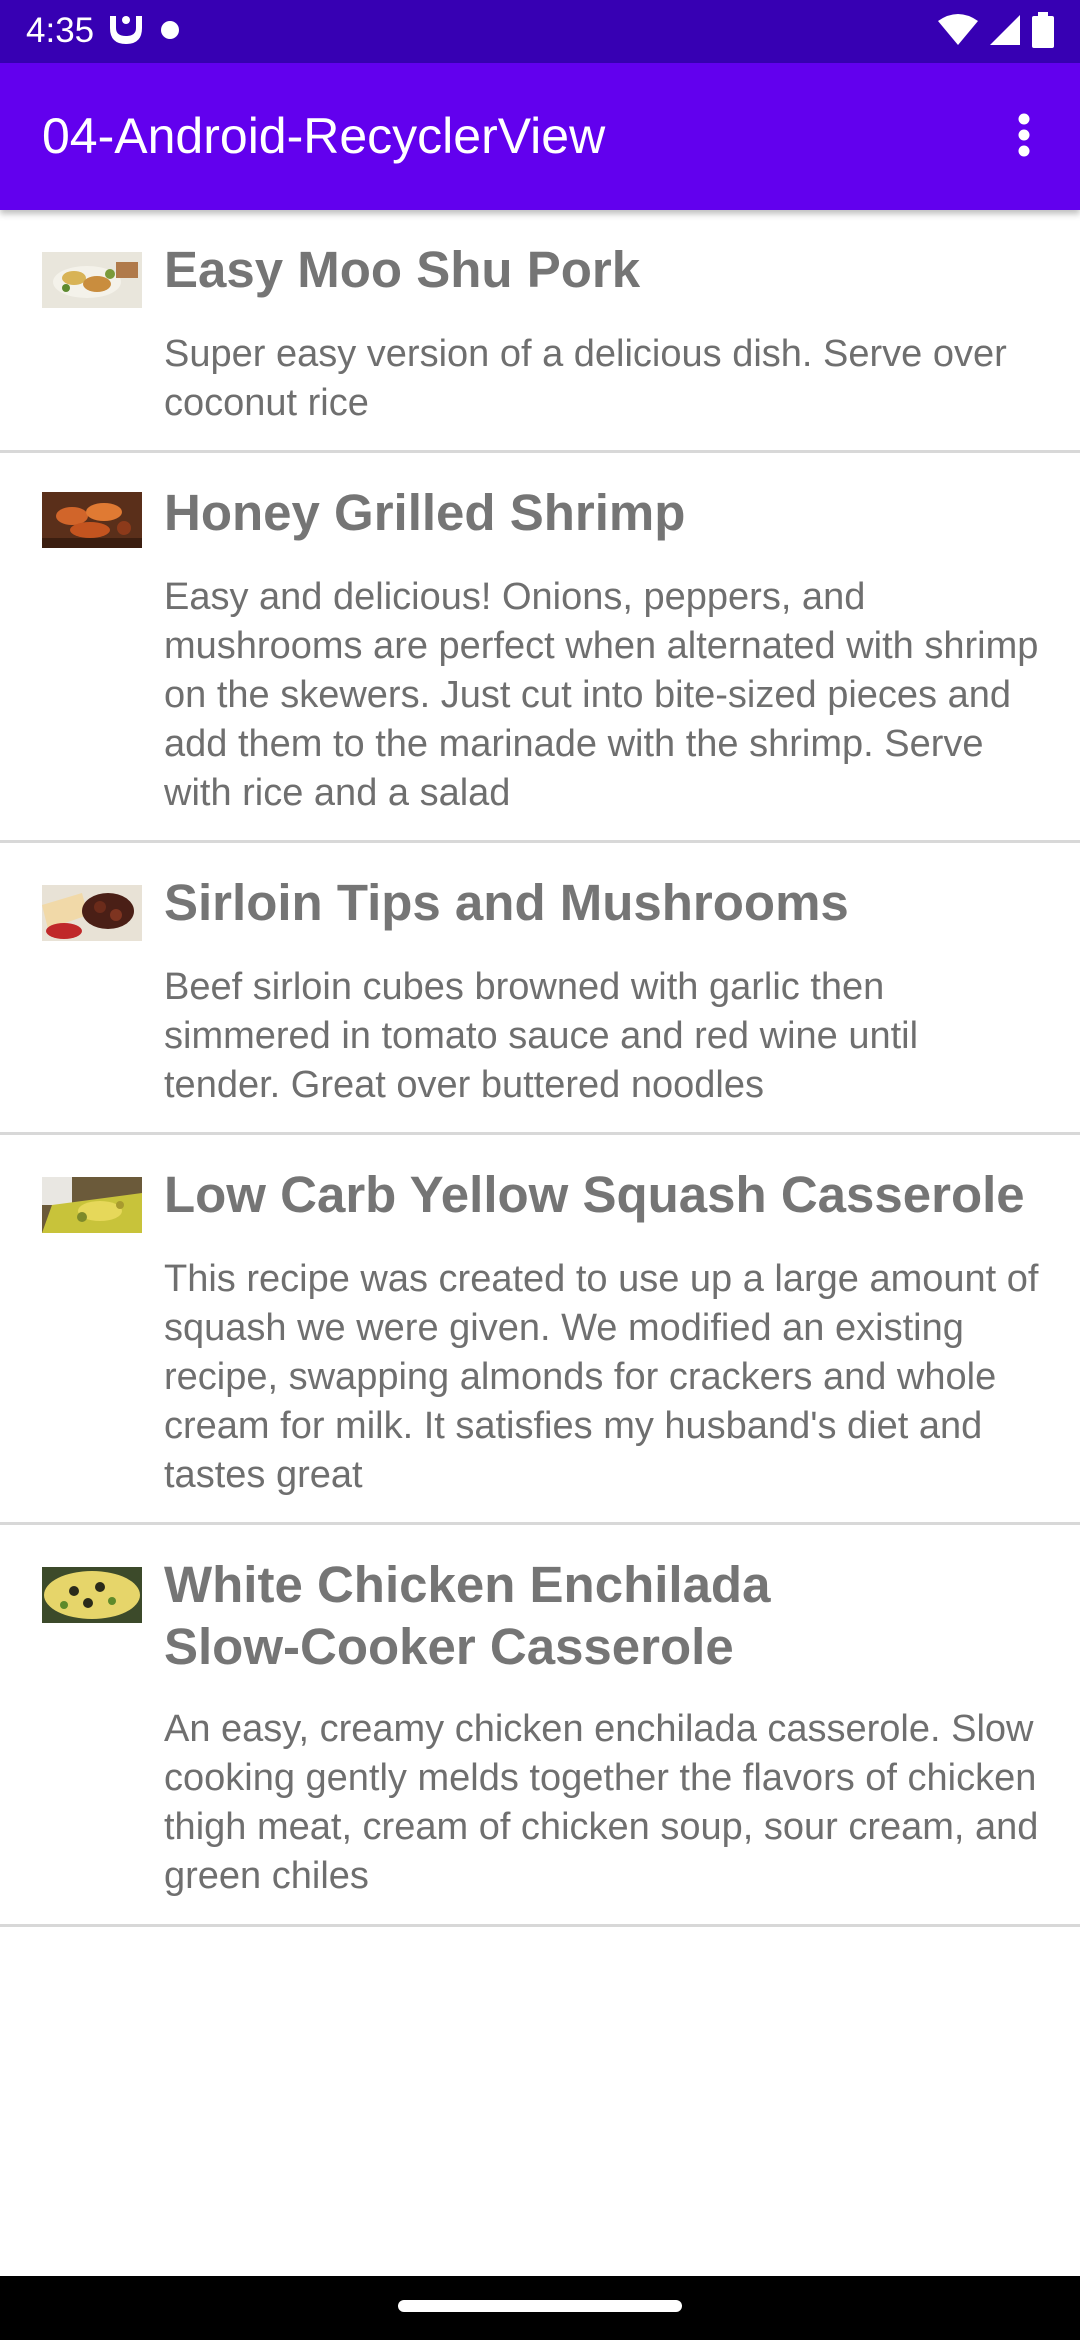  I want to click on navigation-bar, so click(540, 2308).